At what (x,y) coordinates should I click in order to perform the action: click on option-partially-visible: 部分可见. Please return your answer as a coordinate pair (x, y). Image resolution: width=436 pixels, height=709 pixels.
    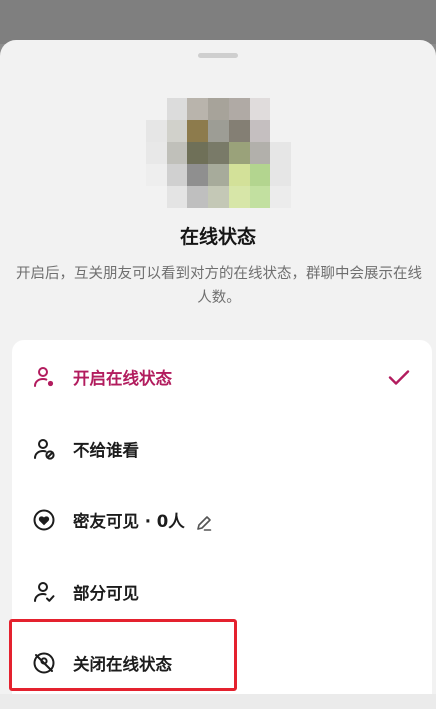
    Looking at the image, I should click on (222, 592).